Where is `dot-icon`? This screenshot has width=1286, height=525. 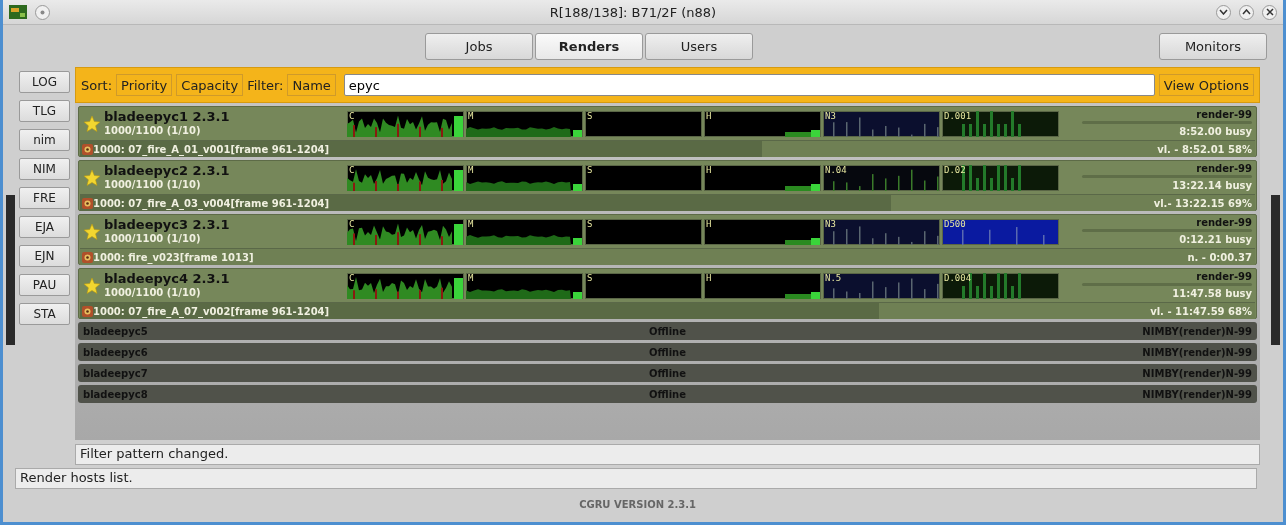 dot-icon is located at coordinates (42, 12).